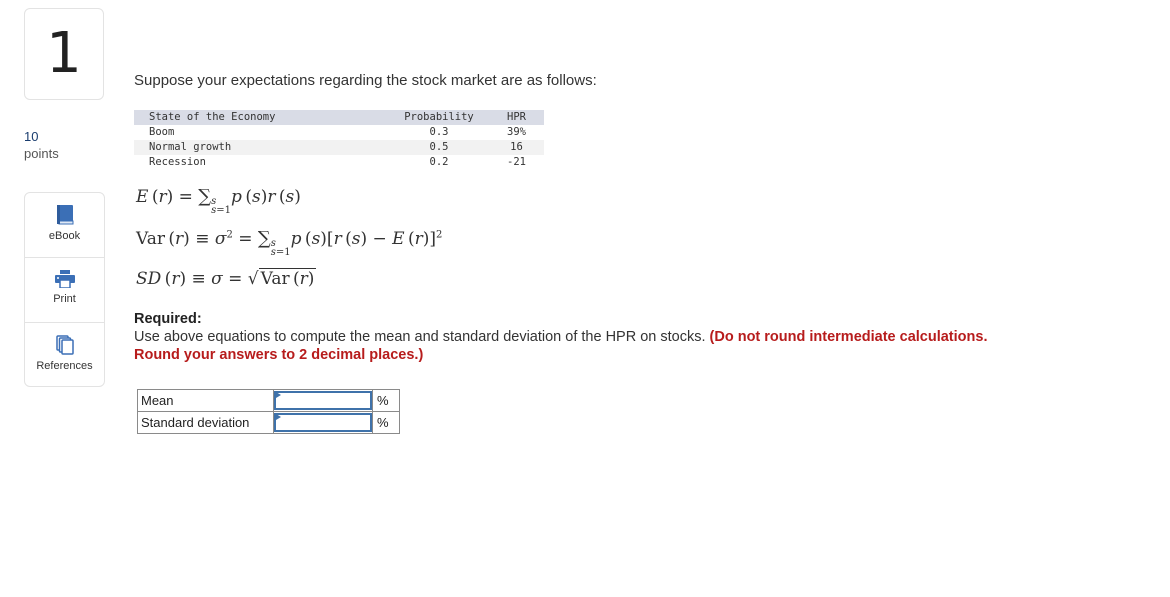 This screenshot has height=597, width=1170. I want to click on answer-table: Mean % Standard deviation %, so click(268, 411).